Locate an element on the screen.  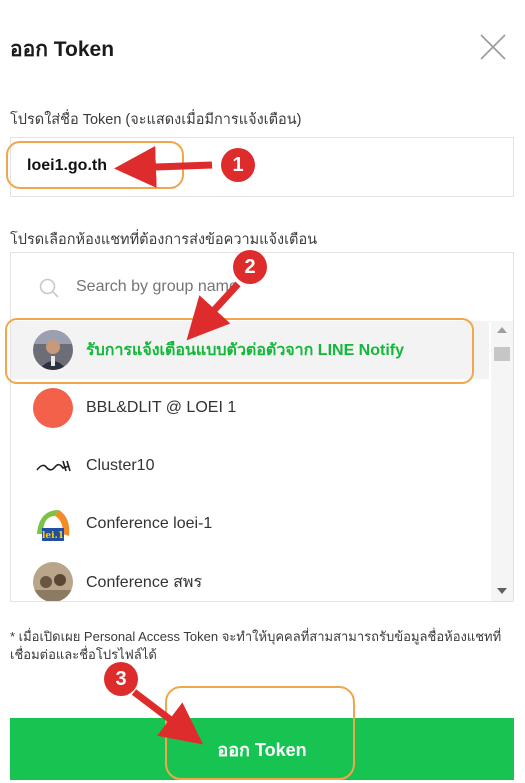
highlight-selected-chat is located at coordinates (239, 351).